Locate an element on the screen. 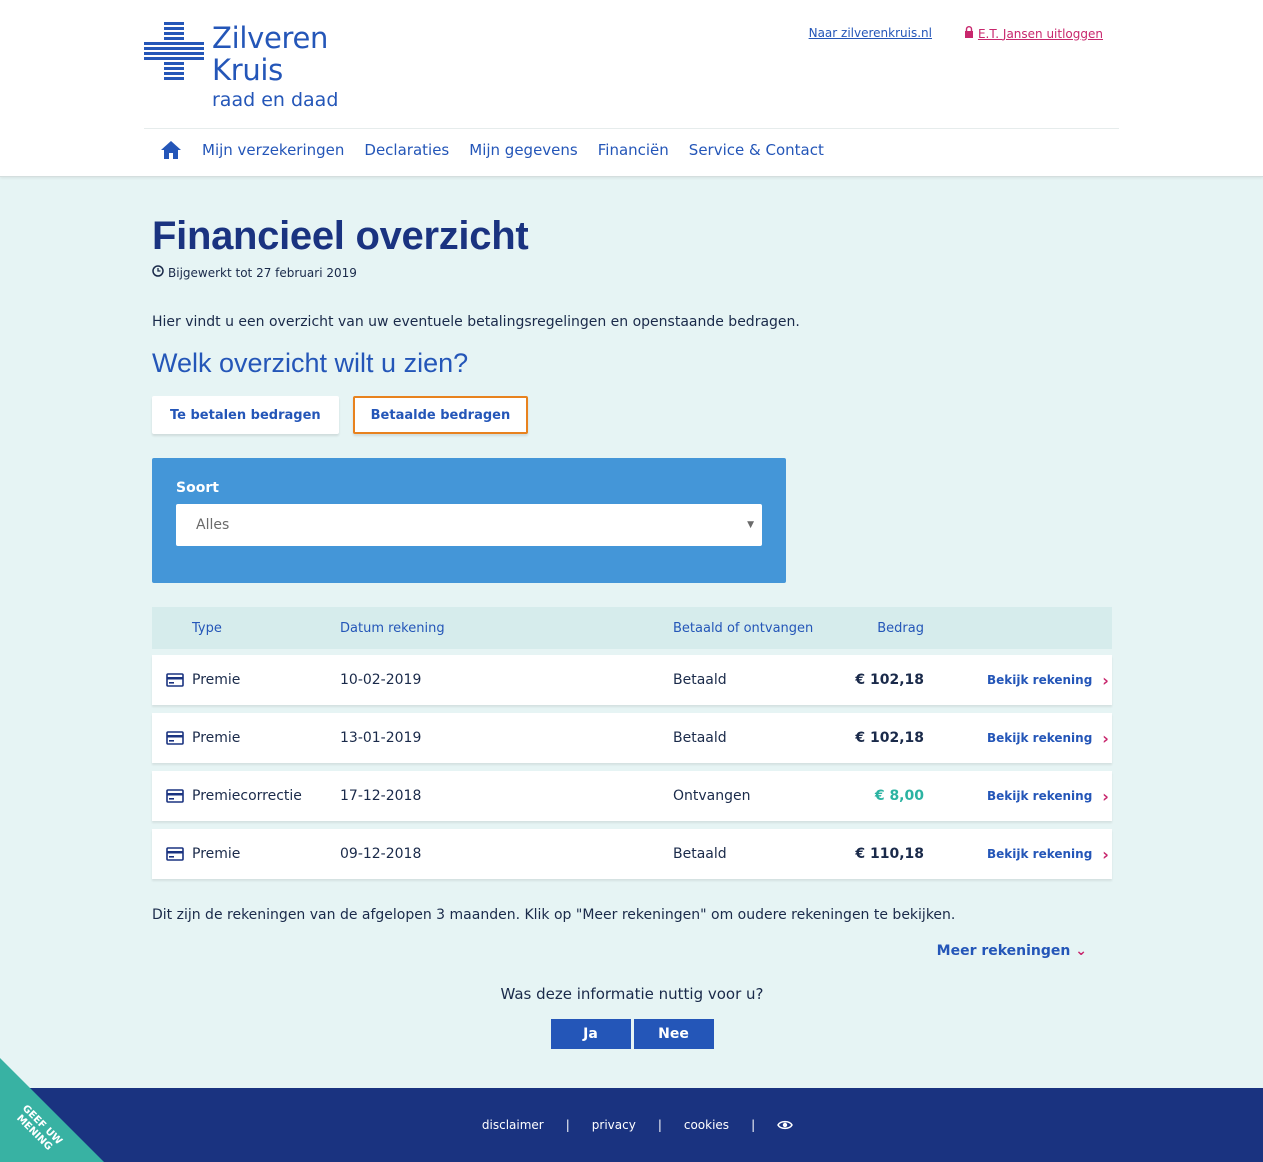 This screenshot has height=1162, width=1263. chevron-down-icon: ⌄ is located at coordinates (1081, 951).